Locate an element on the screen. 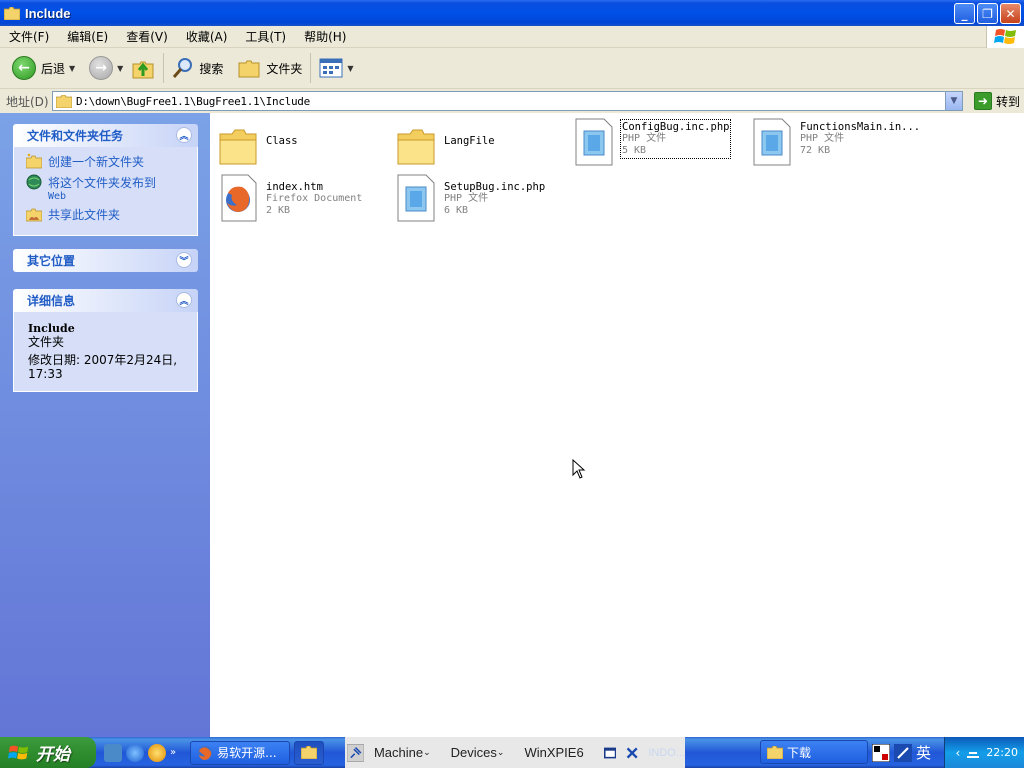  menu-favorites: 收藏(A) is located at coordinates (207, 36).